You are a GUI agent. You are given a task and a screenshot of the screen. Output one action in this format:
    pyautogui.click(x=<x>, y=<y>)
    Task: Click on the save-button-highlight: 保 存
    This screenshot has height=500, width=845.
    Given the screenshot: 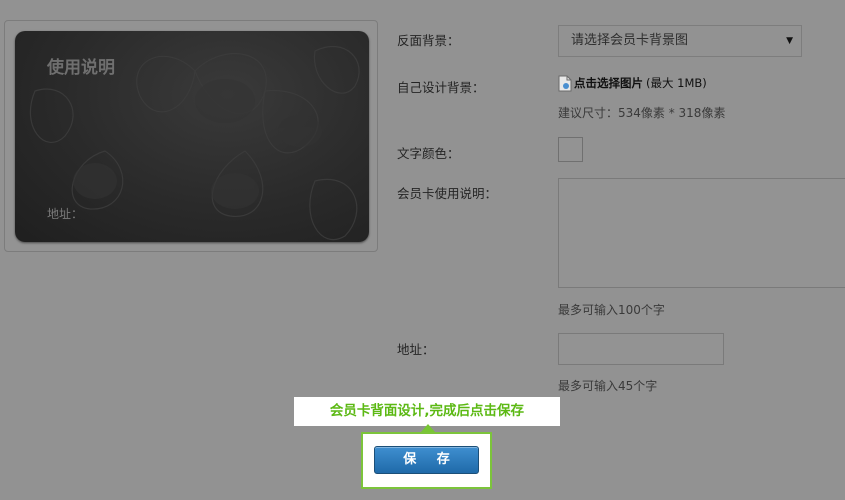 What is the action you would take?
    pyautogui.click(x=426, y=460)
    